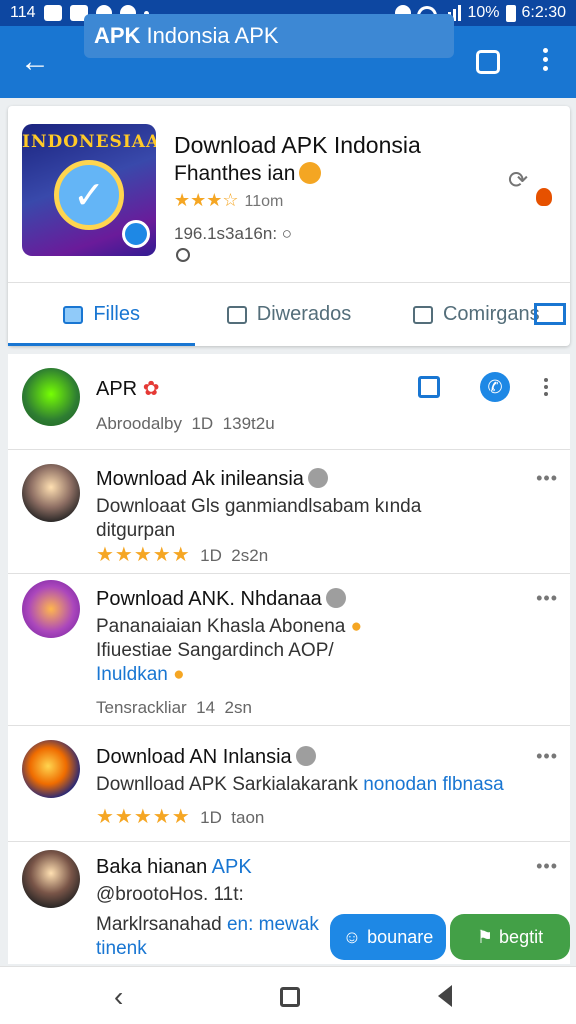  I want to click on bounare-button: ☺ bounare, so click(388, 937).